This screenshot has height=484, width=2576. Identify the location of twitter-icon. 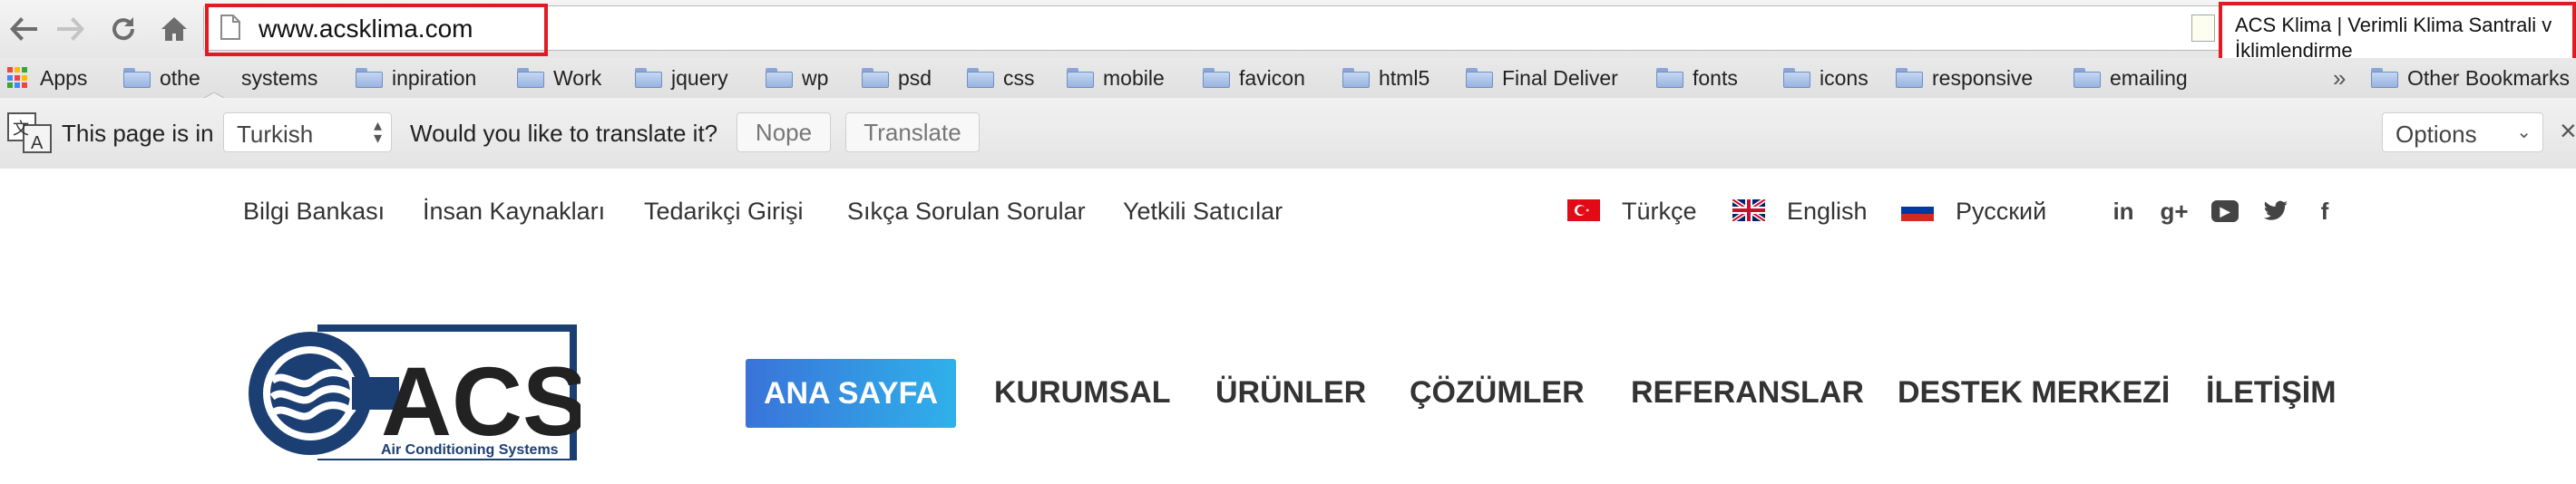
(2275, 211).